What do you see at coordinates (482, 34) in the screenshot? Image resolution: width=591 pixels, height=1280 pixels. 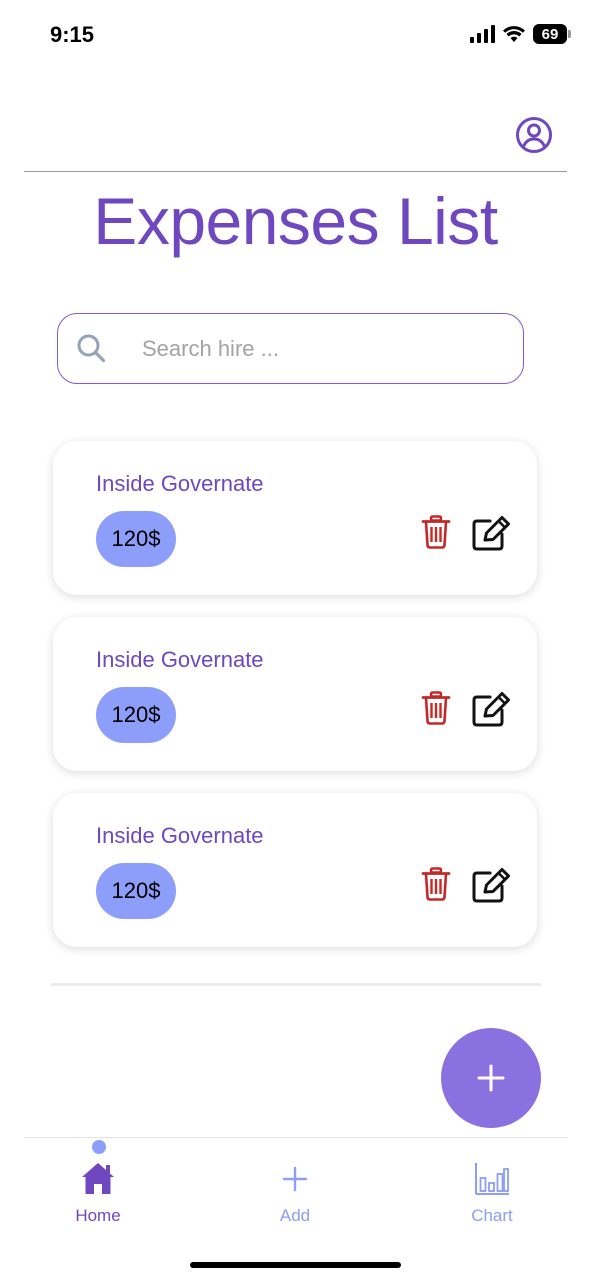 I see `cellular-signal-icon` at bounding box center [482, 34].